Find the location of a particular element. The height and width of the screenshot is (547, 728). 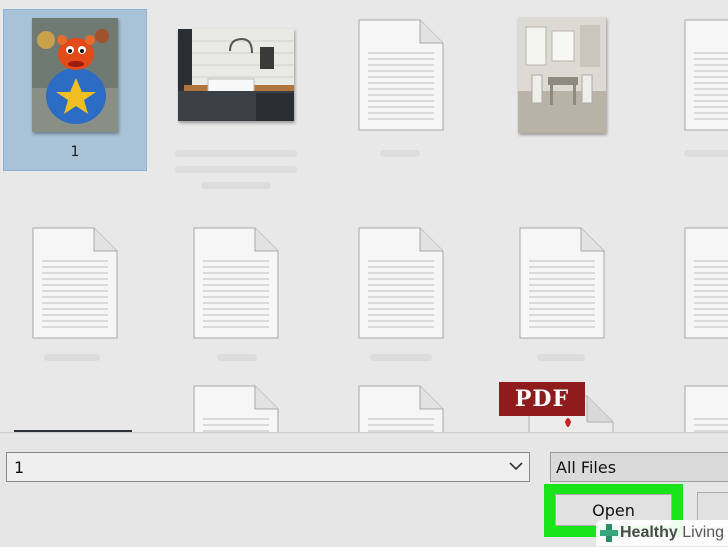

watermark-text: Healthy Living is located at coordinates (672, 532).